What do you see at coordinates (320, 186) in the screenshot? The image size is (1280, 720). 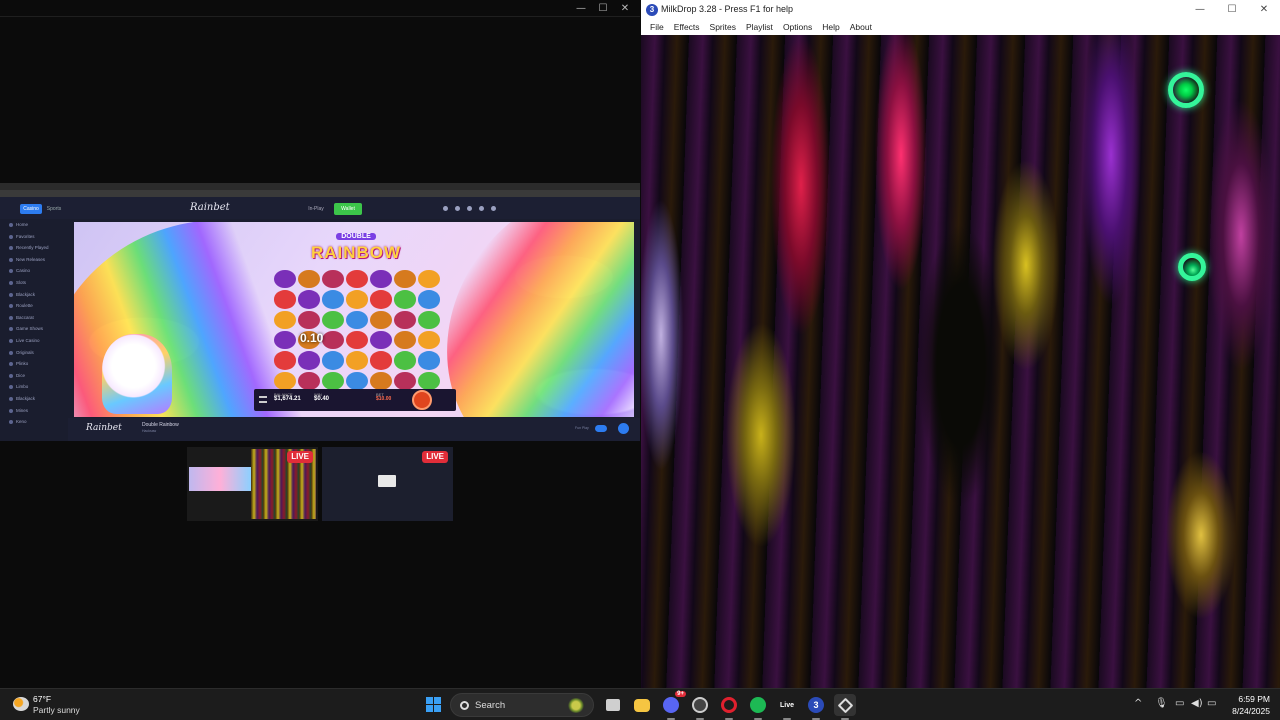 I see `browser-tab-strip` at bounding box center [320, 186].